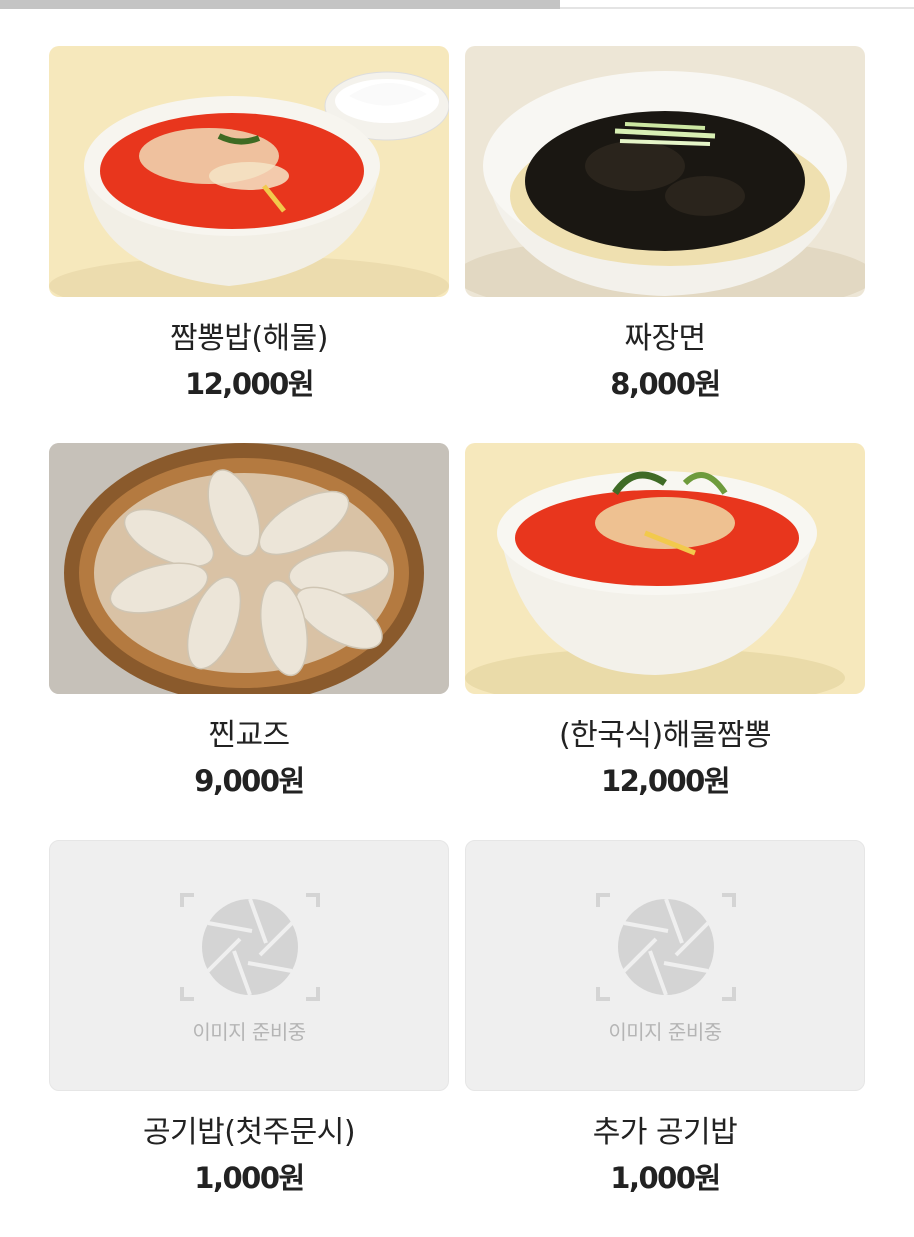  What do you see at coordinates (665, 735) in the screenshot?
I see `menu-item-name: (한국식)해물짬뽕` at bounding box center [665, 735].